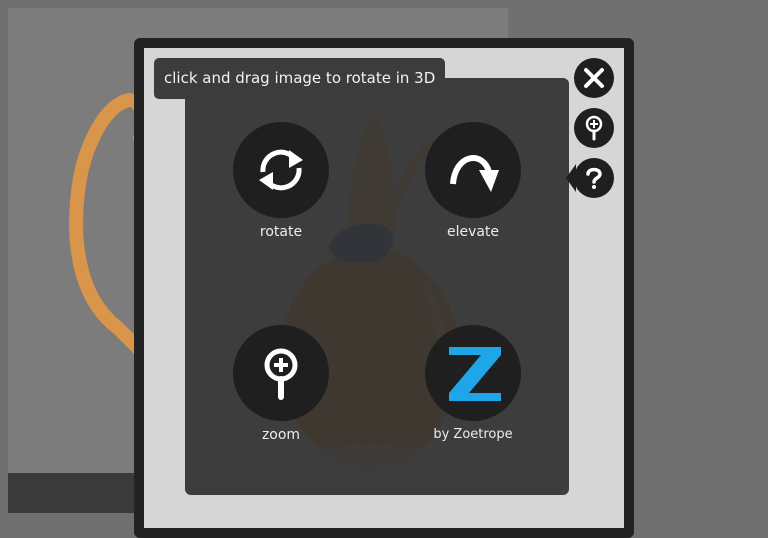  What do you see at coordinates (281, 232) in the screenshot?
I see `help-label-rotate: rotate` at bounding box center [281, 232].